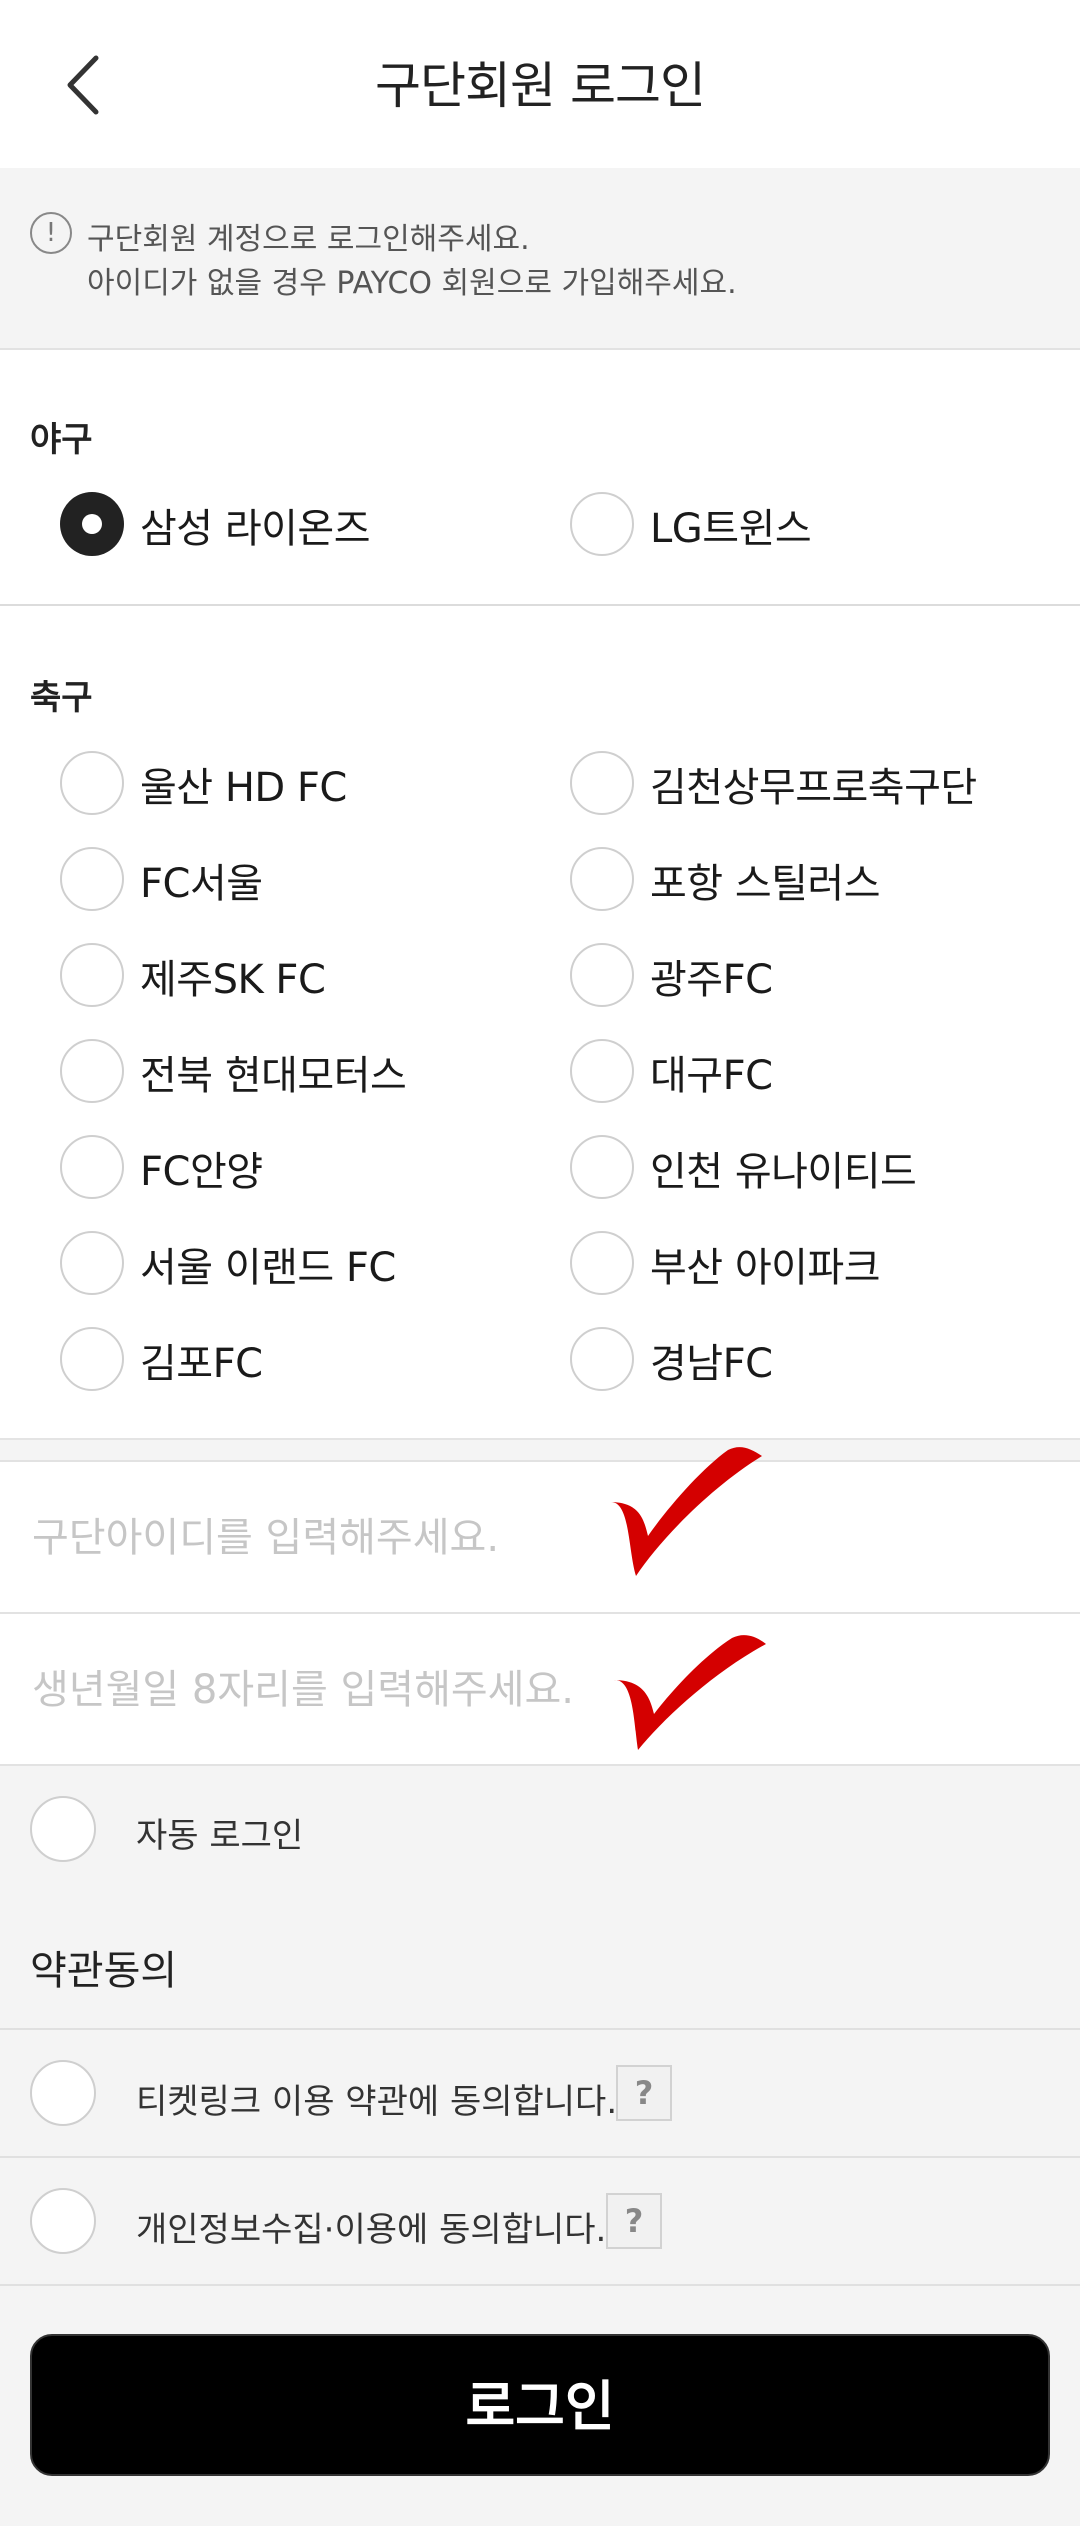  What do you see at coordinates (540, 605) in the screenshot?
I see `section-divider` at bounding box center [540, 605].